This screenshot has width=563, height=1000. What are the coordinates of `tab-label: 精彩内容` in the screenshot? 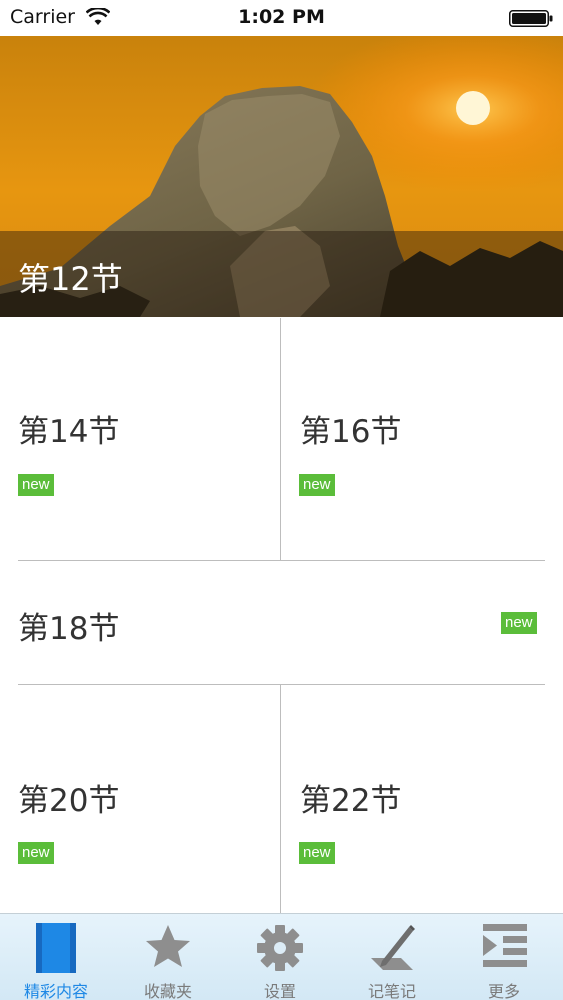 It's located at (55, 991).